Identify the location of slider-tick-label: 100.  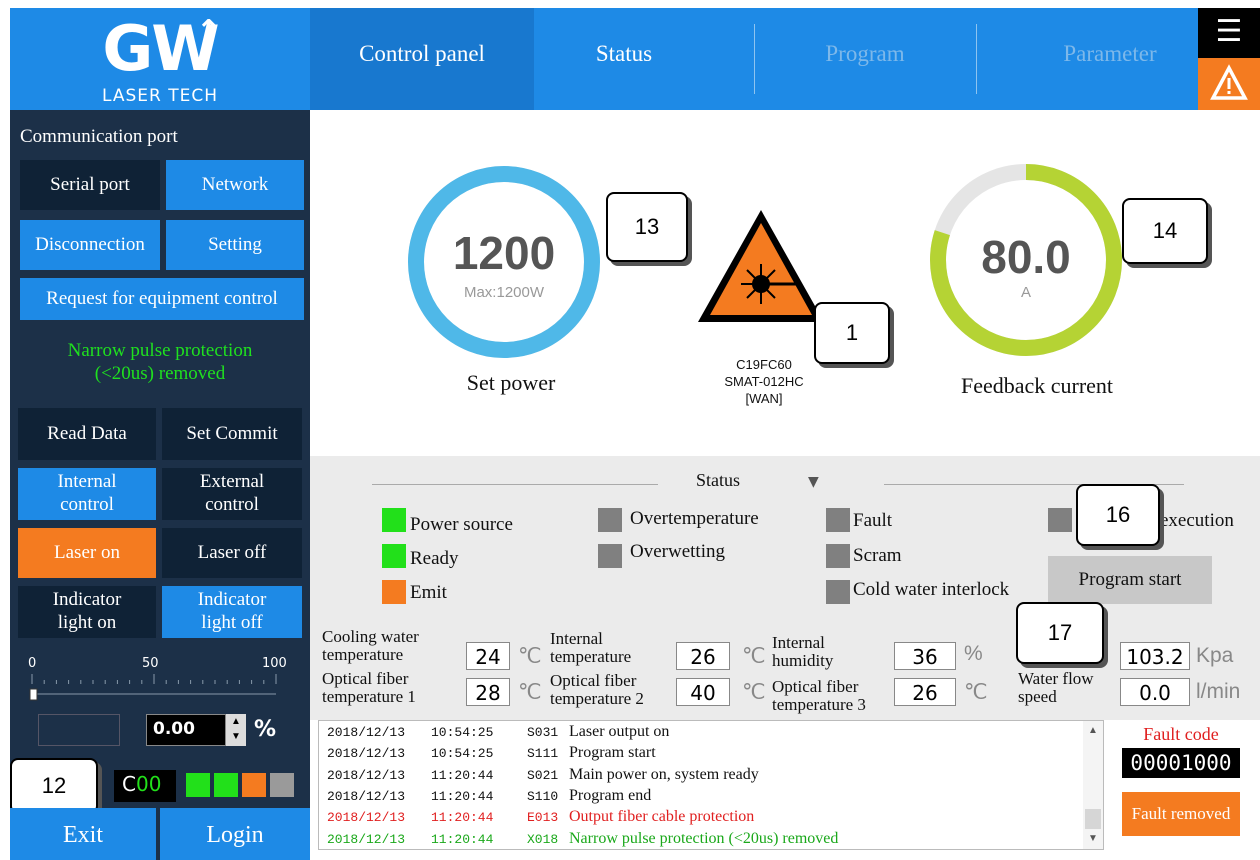
(274, 663).